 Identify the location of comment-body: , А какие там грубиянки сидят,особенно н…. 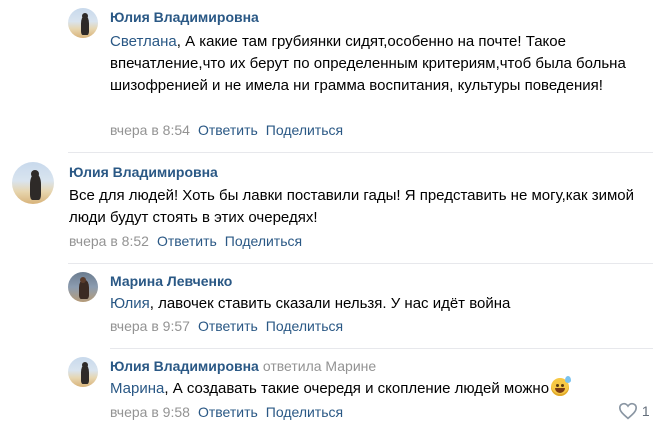
(368, 63).